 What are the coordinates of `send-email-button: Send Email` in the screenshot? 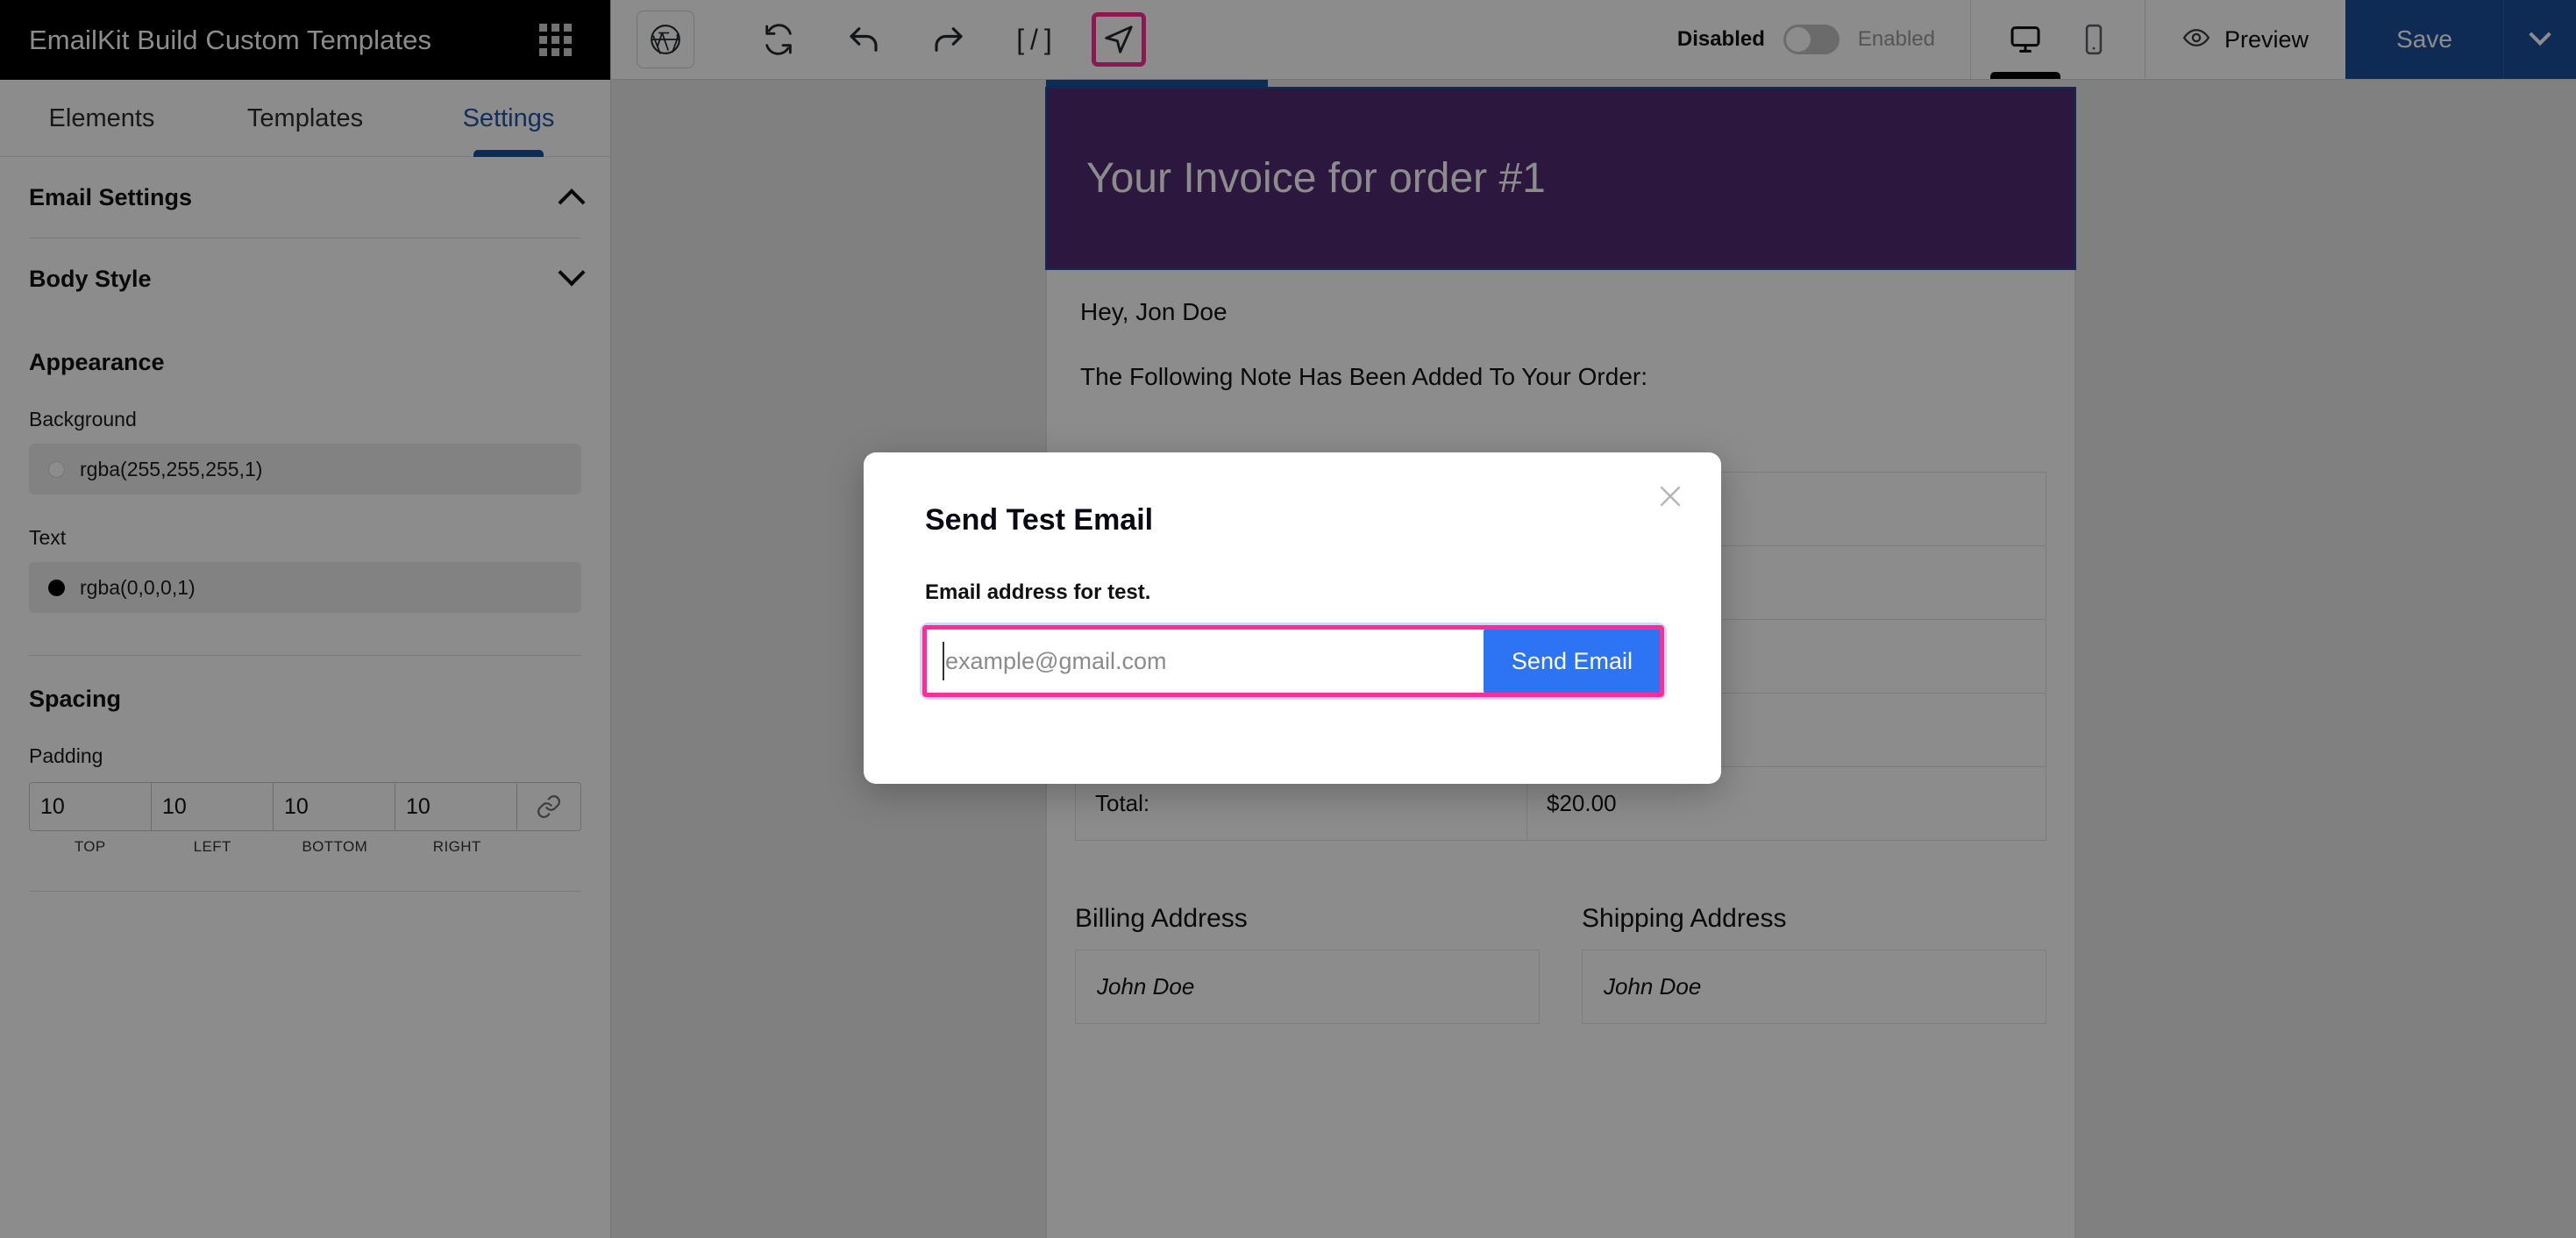 It's located at (1572, 661).